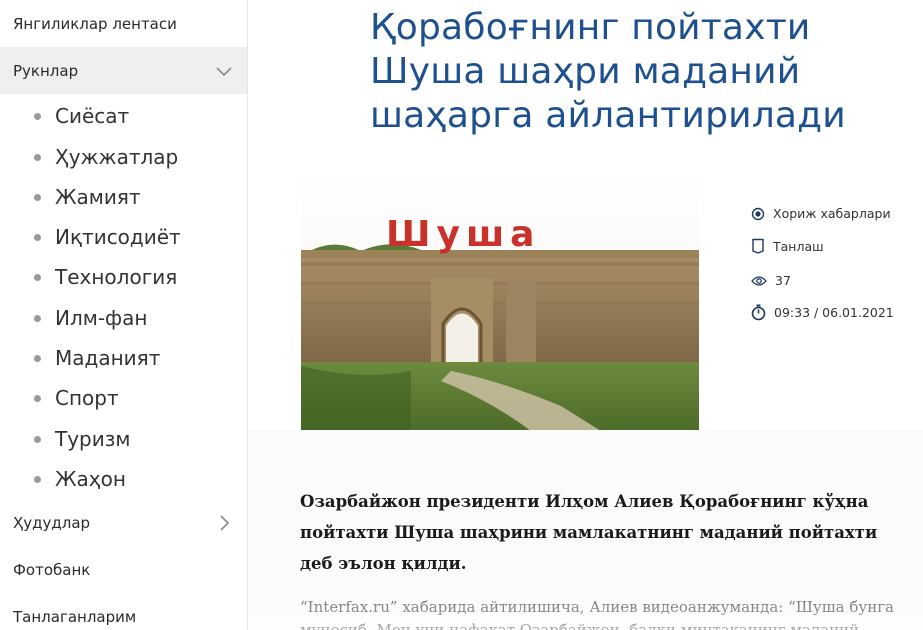 The image size is (923, 630). Describe the element at coordinates (117, 157) in the screenshot. I see `sidebar-subitem-label: Ҳужжатлар` at that location.